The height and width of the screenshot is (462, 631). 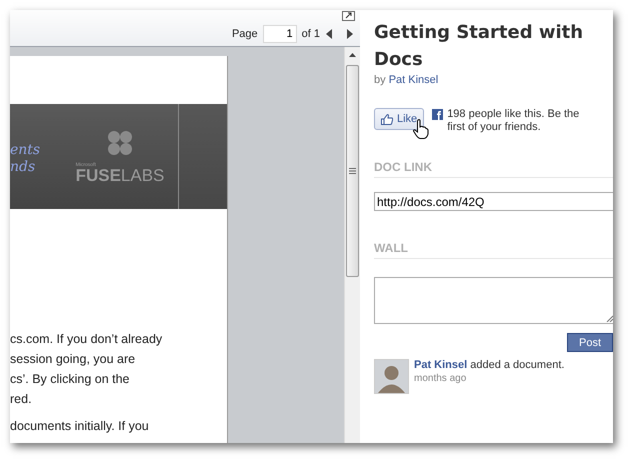 I want to click on expand-icon, so click(x=348, y=16).